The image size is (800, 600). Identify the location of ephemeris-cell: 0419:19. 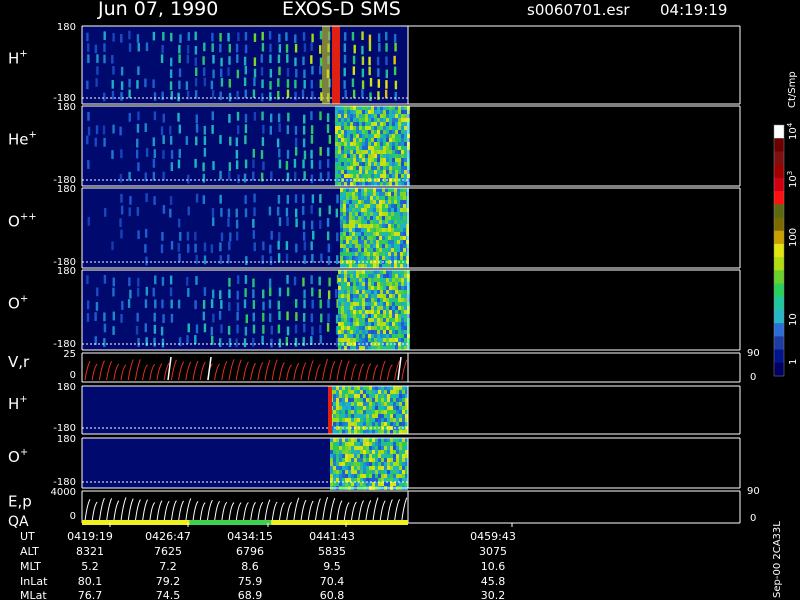
(90, 536).